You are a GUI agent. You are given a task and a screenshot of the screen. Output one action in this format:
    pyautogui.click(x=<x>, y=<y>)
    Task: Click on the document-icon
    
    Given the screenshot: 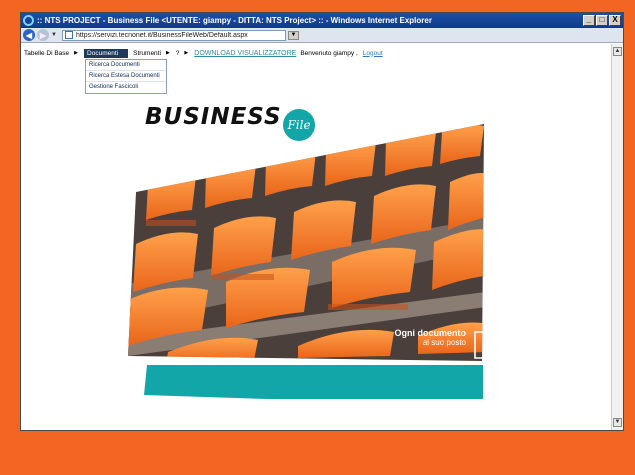 What is the action you would take?
    pyautogui.click(x=484, y=345)
    